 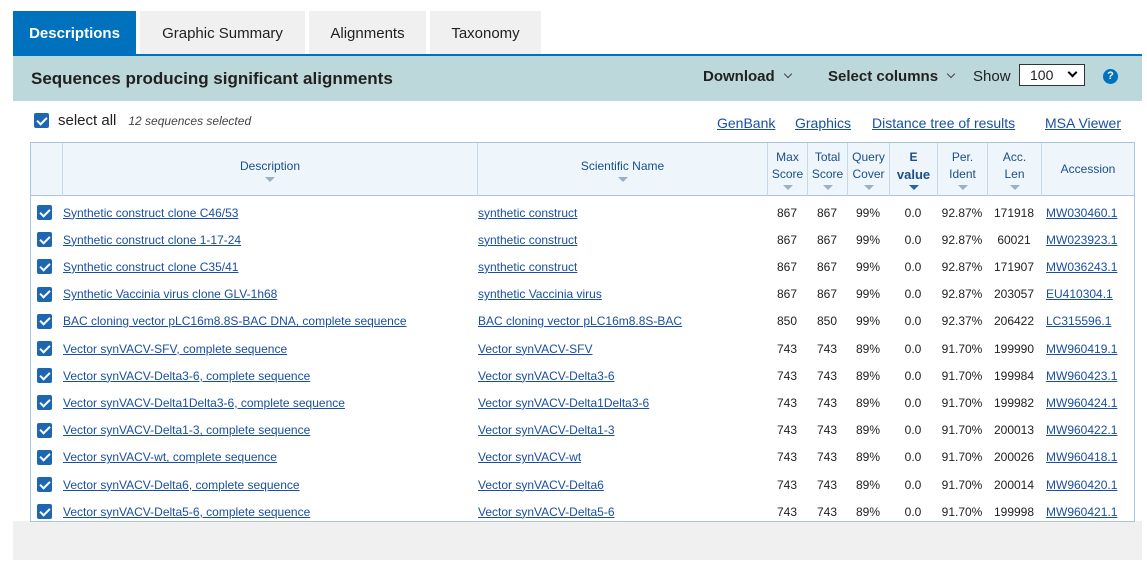 What do you see at coordinates (1081, 349) in the screenshot?
I see `accession-link: MW960419.1` at bounding box center [1081, 349].